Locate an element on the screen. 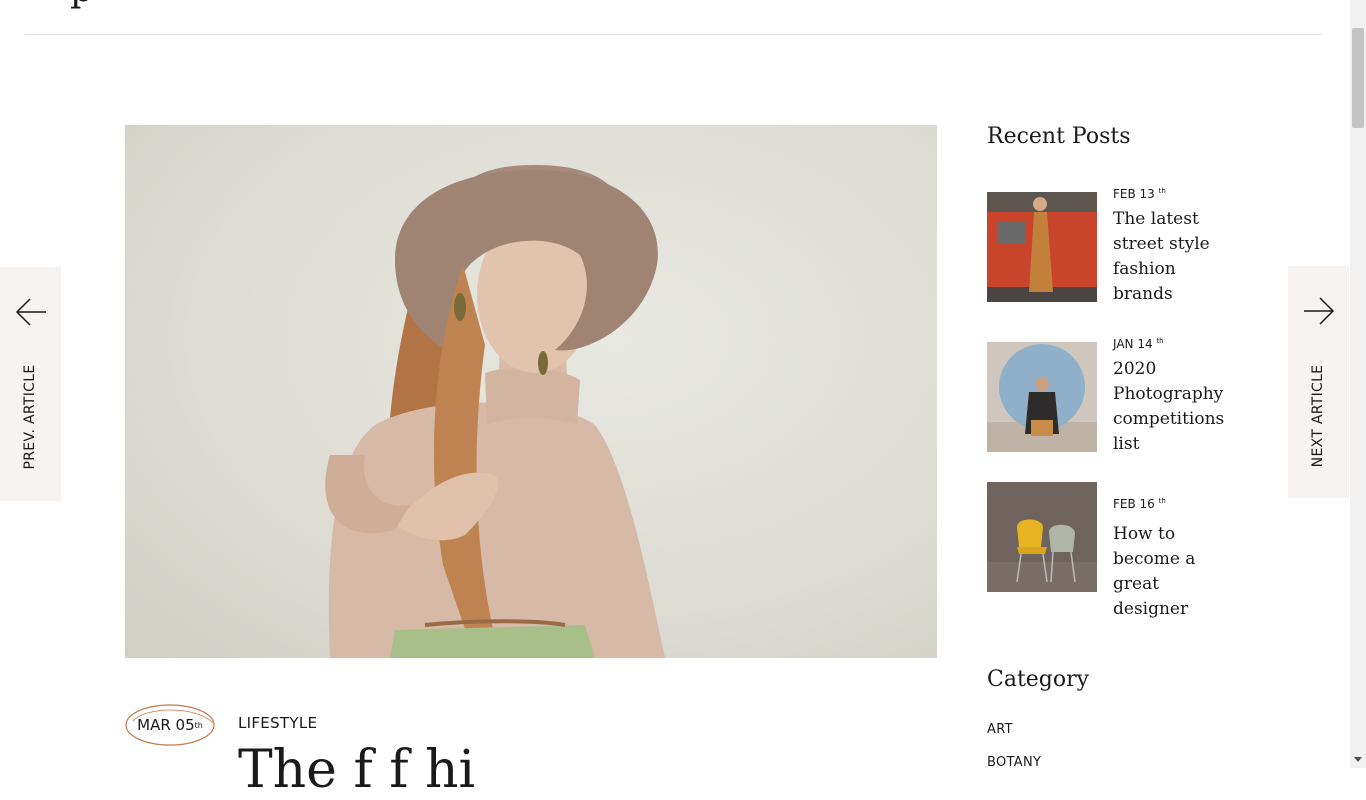  prev-article-label: PREV. ARTICLE is located at coordinates (30, 417).